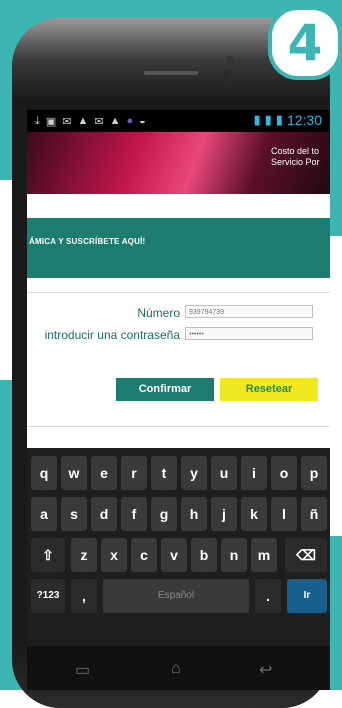 This screenshot has width=342, height=708. I want to click on key-w: w, so click(74, 473).